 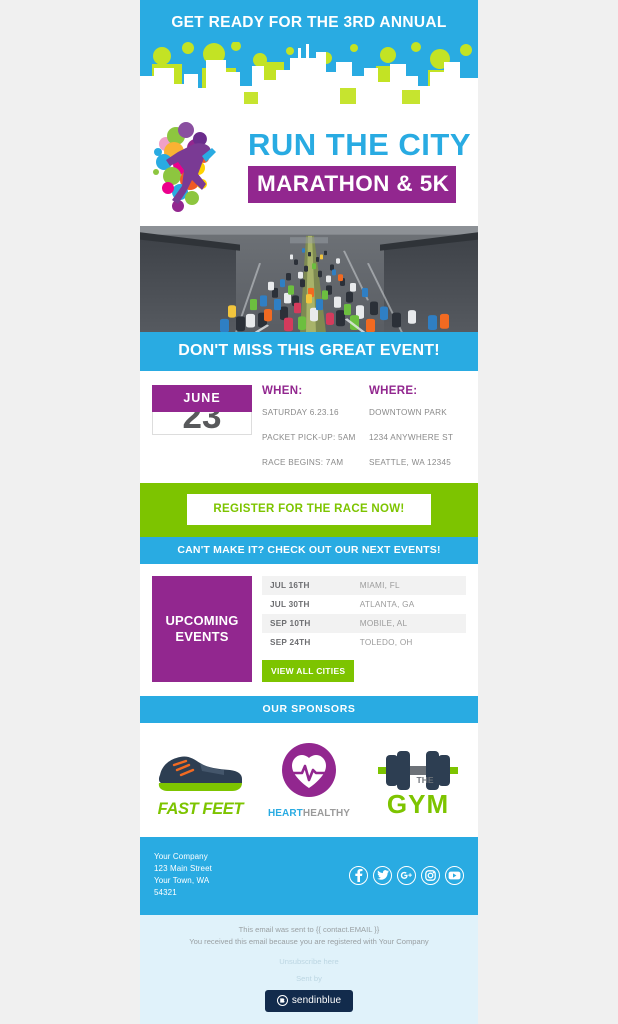 What do you see at coordinates (303, 463) in the screenshot?
I see `when-line-3: RACE BEGINS: 7AM` at bounding box center [303, 463].